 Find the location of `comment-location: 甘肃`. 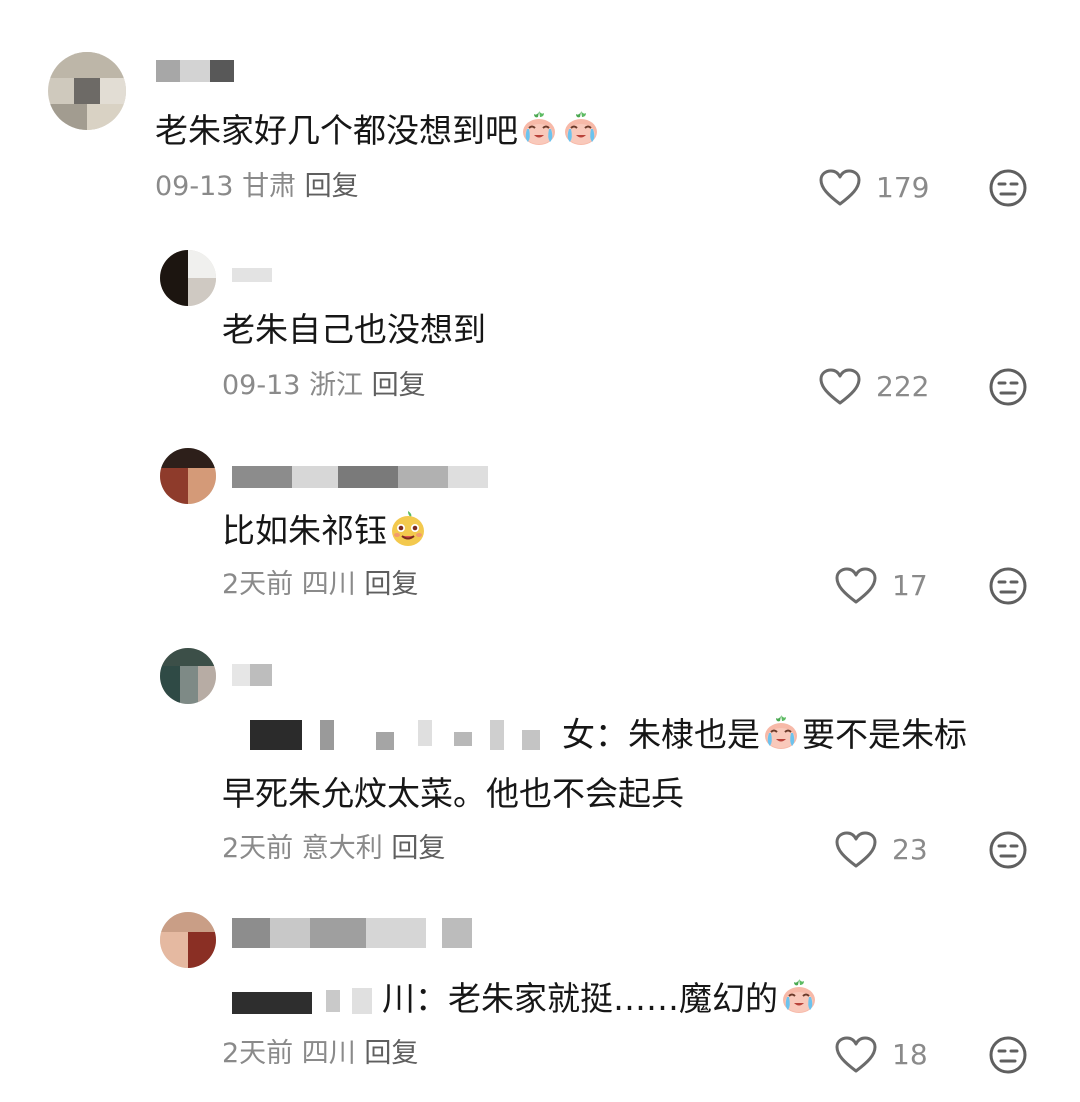

comment-location: 甘肃 is located at coordinates (269, 186).